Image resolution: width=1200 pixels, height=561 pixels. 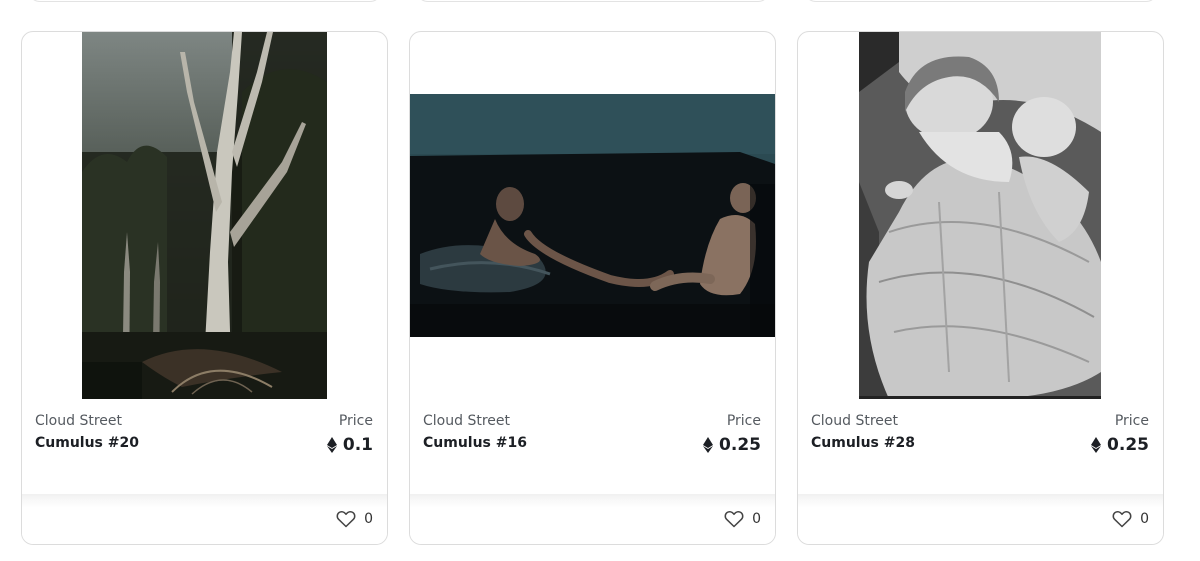 I want to click on nft-image-forest, so click(x=204, y=215).